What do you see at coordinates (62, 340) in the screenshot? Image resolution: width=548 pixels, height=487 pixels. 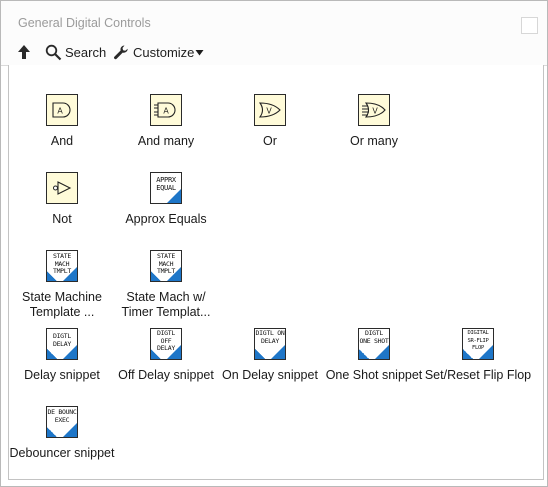 I see `icon-caption: DIGTL DELAY` at bounding box center [62, 340].